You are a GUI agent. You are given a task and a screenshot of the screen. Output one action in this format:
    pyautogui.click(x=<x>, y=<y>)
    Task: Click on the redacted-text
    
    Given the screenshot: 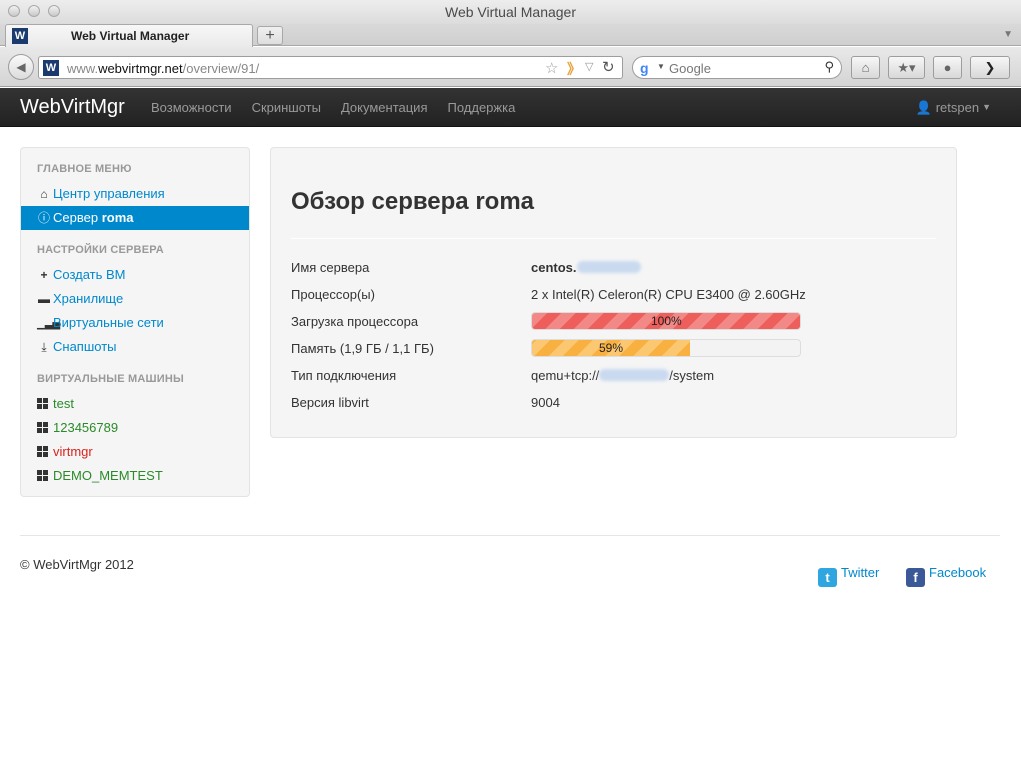 What is the action you would take?
    pyautogui.click(x=634, y=375)
    